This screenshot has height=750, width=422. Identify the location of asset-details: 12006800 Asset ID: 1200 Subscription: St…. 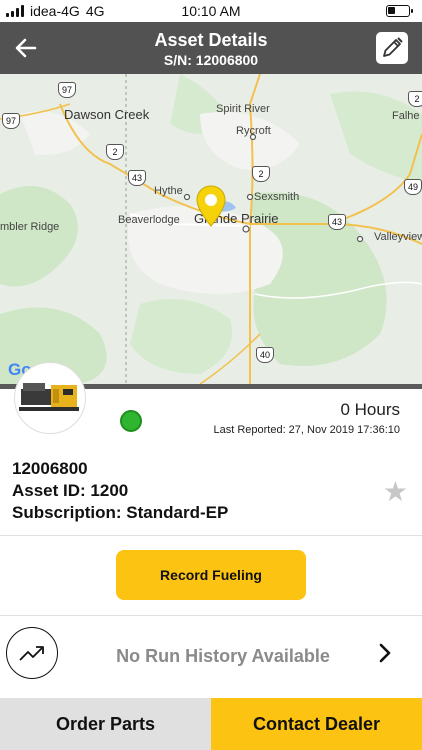
(211, 491).